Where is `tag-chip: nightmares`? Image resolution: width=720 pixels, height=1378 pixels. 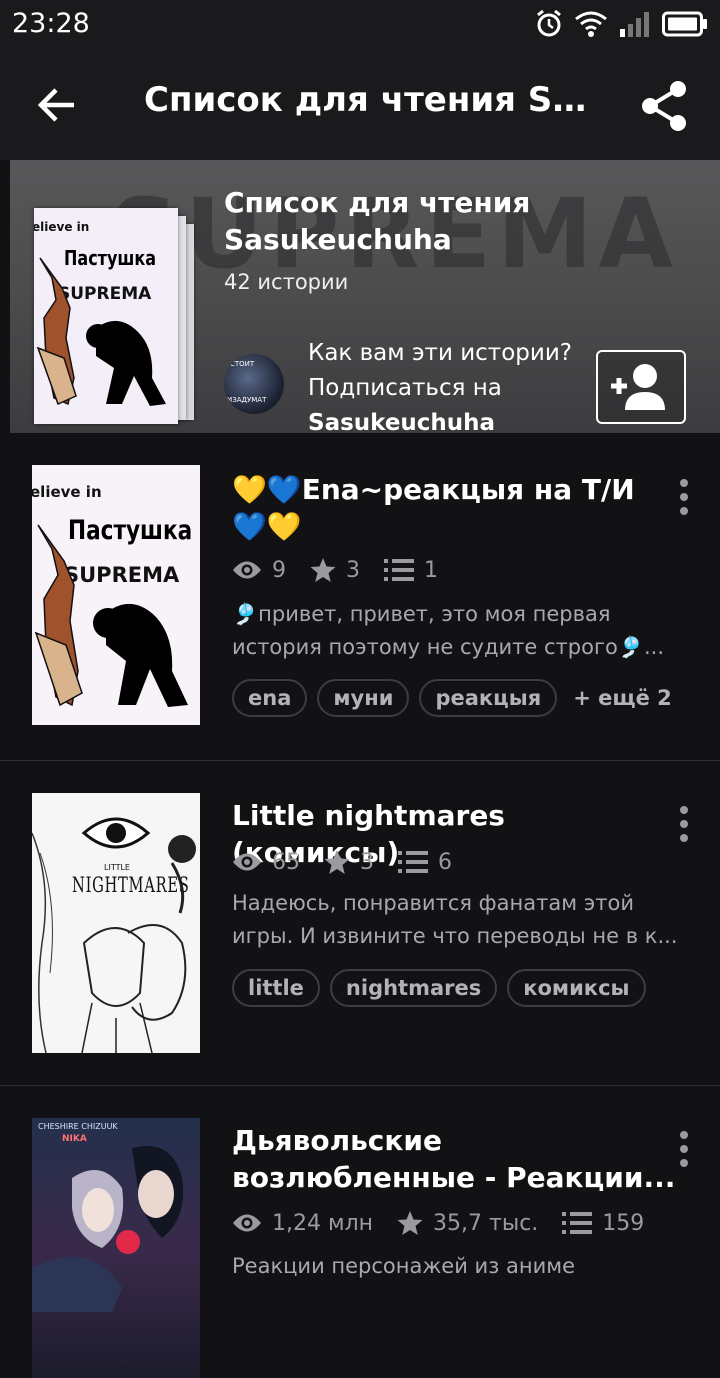
tag-chip: nightmares is located at coordinates (413, 988).